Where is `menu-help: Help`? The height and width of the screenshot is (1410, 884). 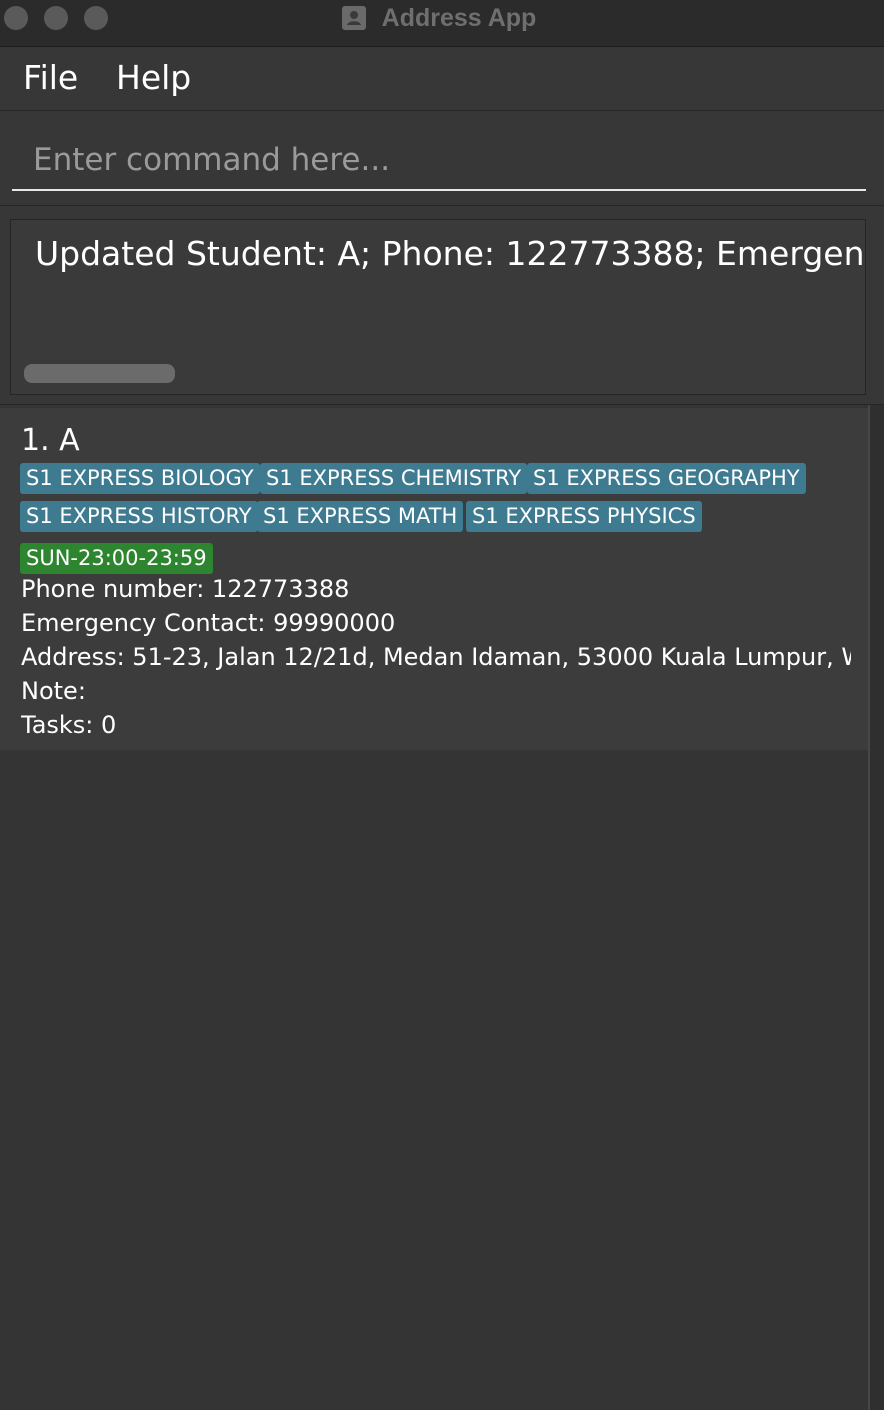 menu-help: Help is located at coordinates (153, 78).